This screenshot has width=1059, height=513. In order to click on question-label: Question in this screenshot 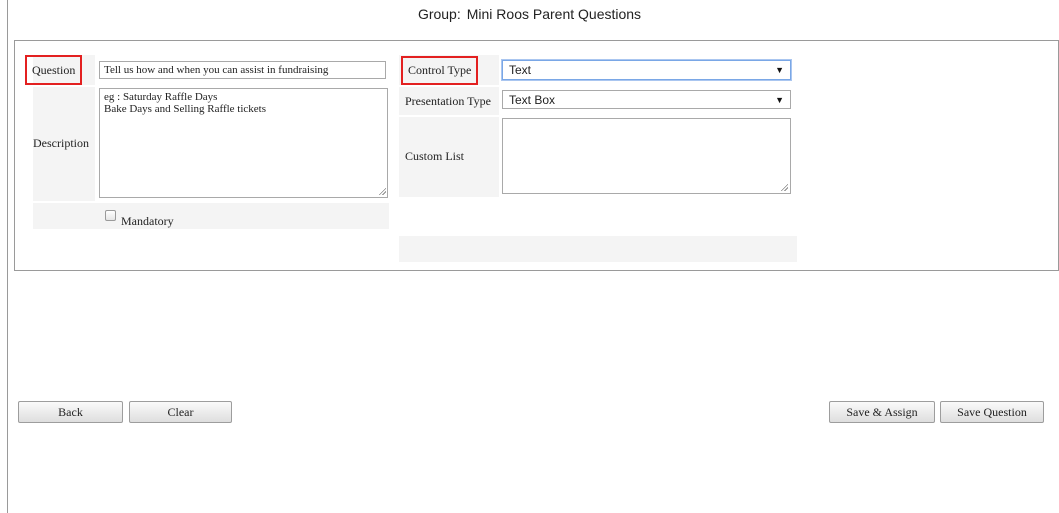, I will do `click(54, 70)`.